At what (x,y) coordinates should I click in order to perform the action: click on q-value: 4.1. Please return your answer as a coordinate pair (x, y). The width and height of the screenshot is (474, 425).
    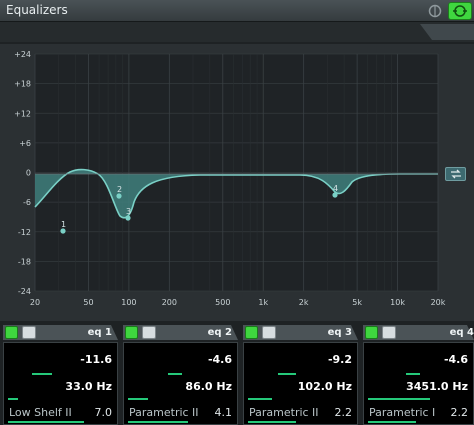
    Looking at the image, I should click on (224, 412).